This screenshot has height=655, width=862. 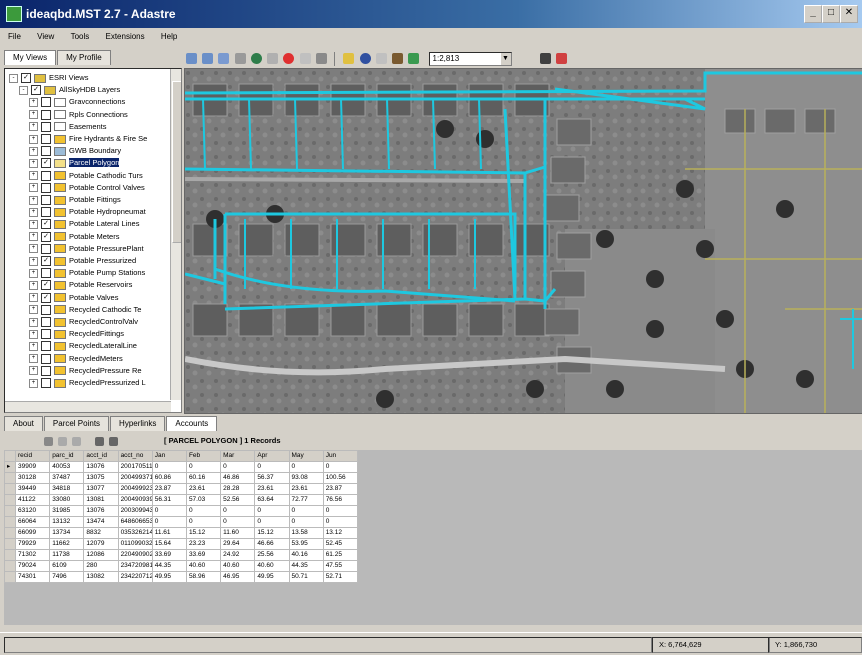 What do you see at coordinates (349, 58) in the screenshot?
I see `folder-icon` at bounding box center [349, 58].